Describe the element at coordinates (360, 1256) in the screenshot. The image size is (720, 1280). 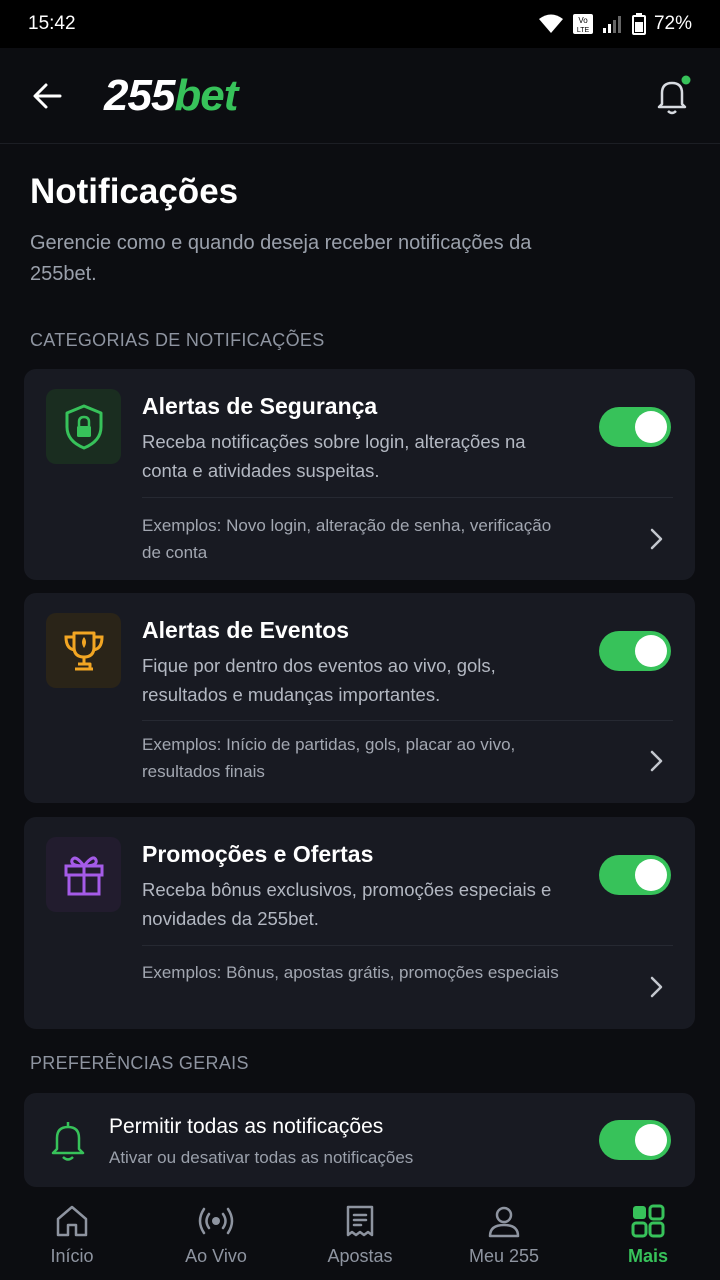
I see `nav-label: Apostas` at that location.